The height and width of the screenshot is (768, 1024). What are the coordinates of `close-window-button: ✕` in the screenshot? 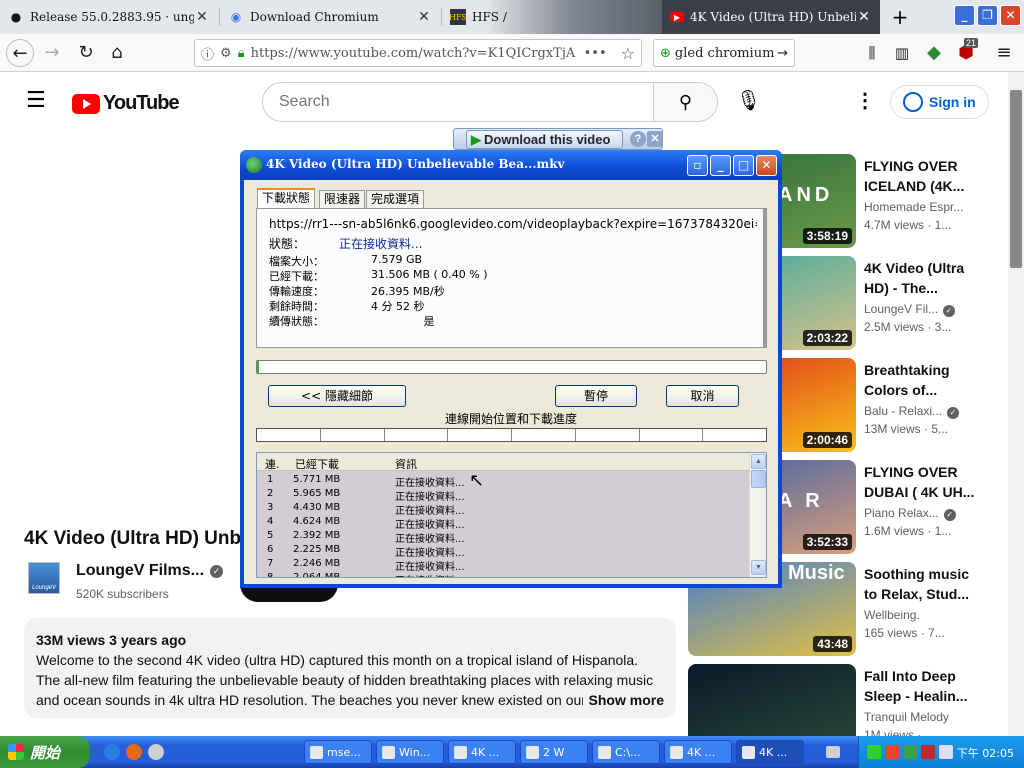 It's located at (1010, 15).